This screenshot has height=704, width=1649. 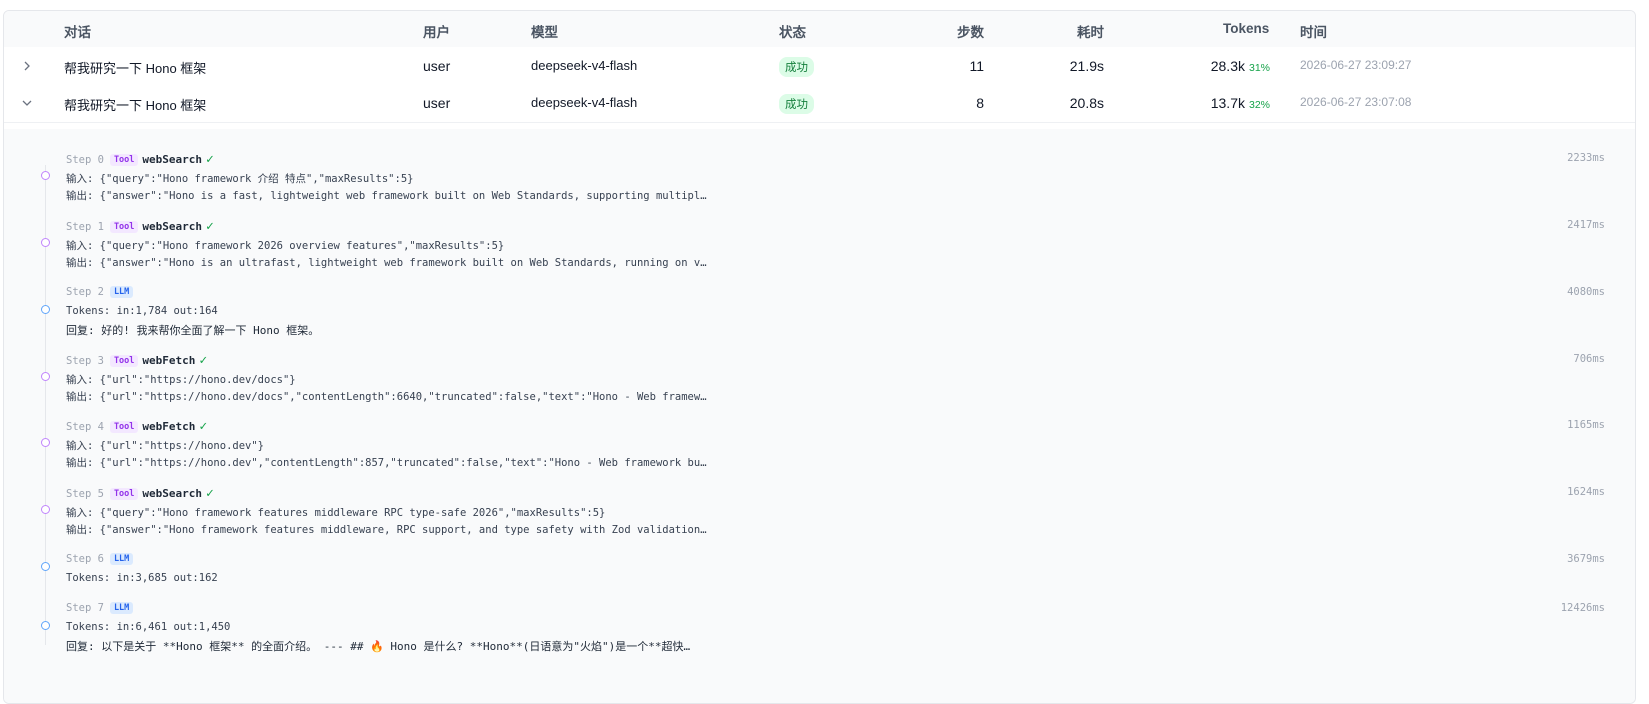 I want to click on step-duration: 706ms, so click(x=1589, y=359).